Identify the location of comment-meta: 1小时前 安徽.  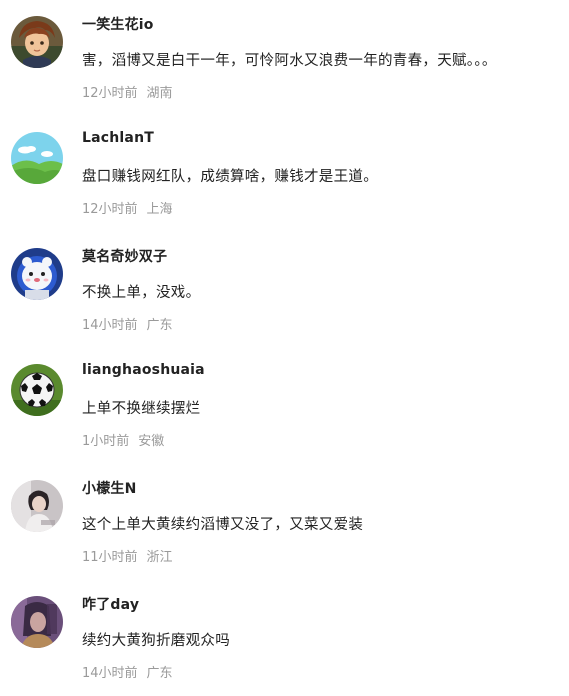
(123, 439).